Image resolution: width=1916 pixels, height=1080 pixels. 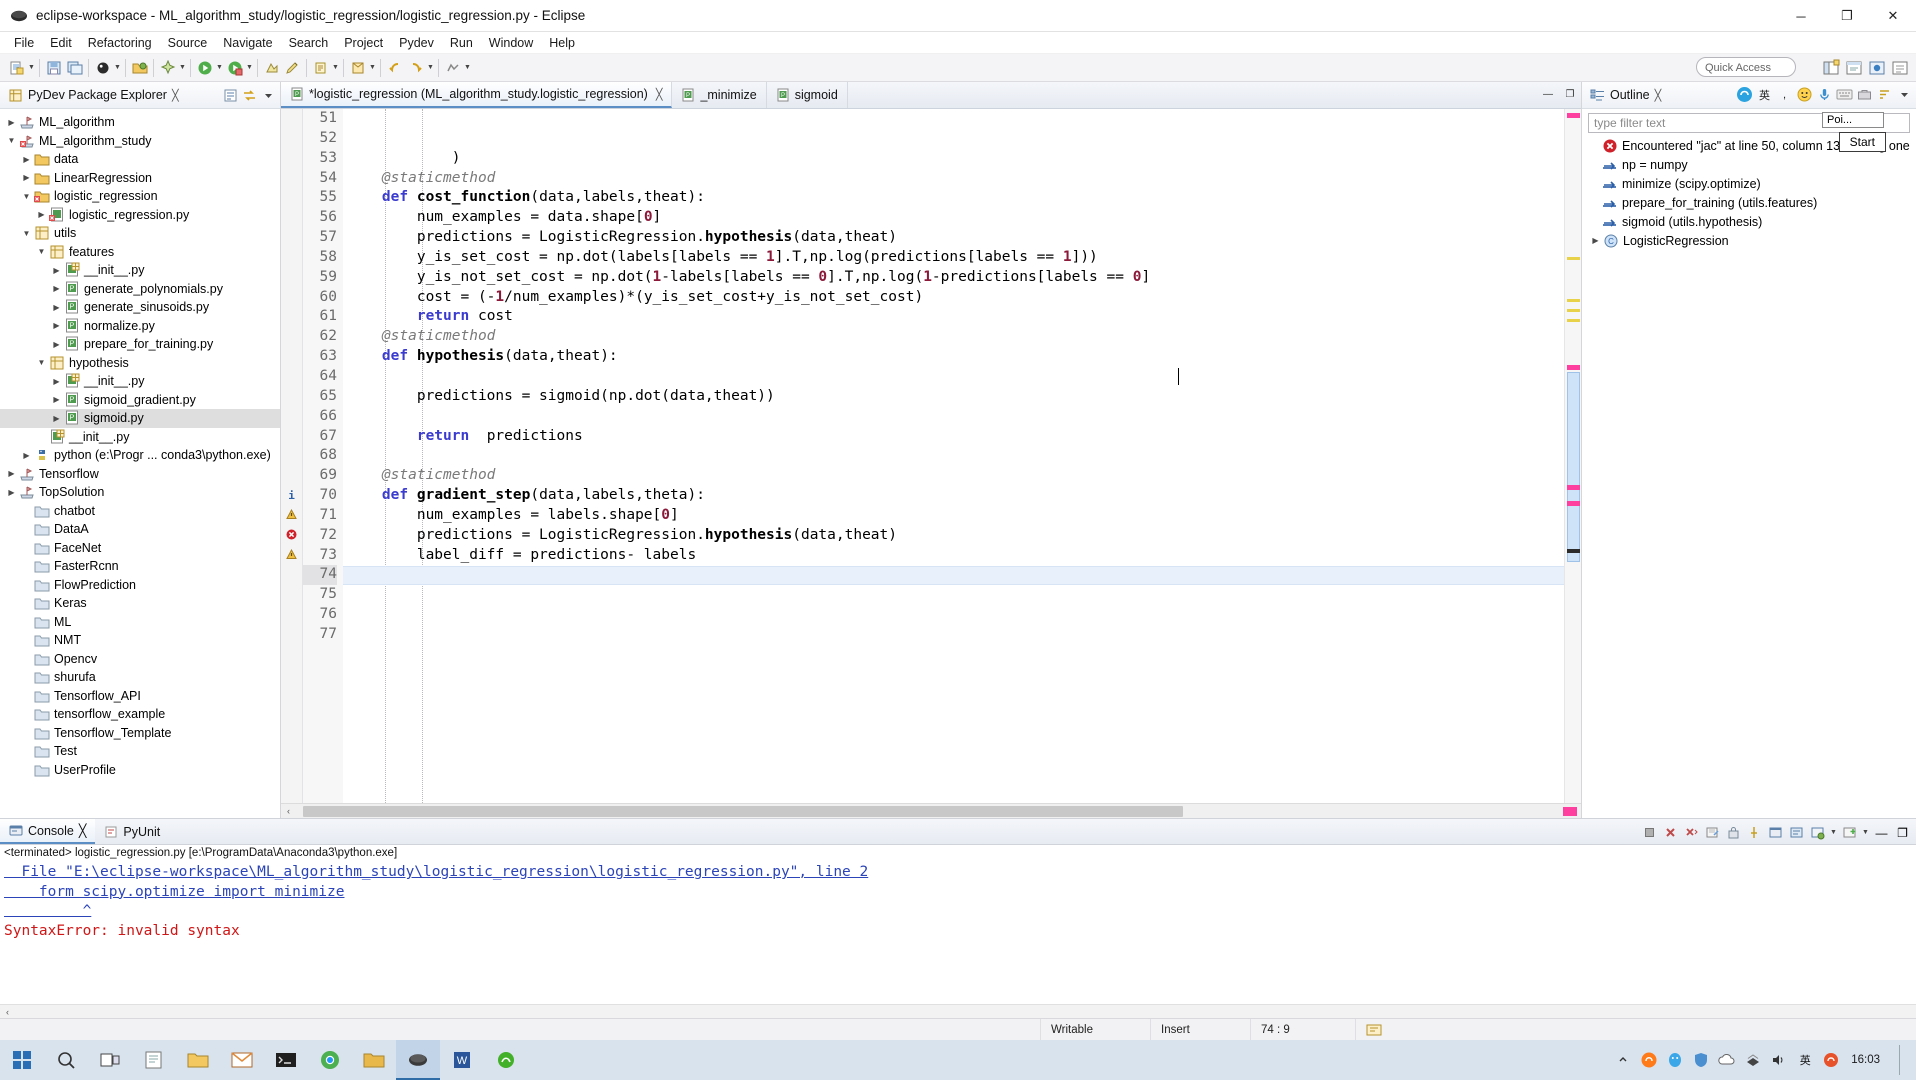 What do you see at coordinates (140, 344) in the screenshot?
I see `tree-item: ▶ Pprepare_for_training.py` at bounding box center [140, 344].